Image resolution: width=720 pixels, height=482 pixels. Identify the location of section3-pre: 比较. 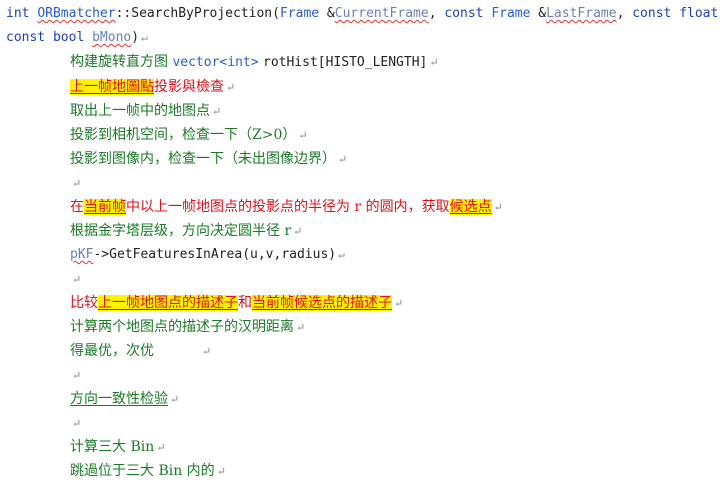
(84, 303).